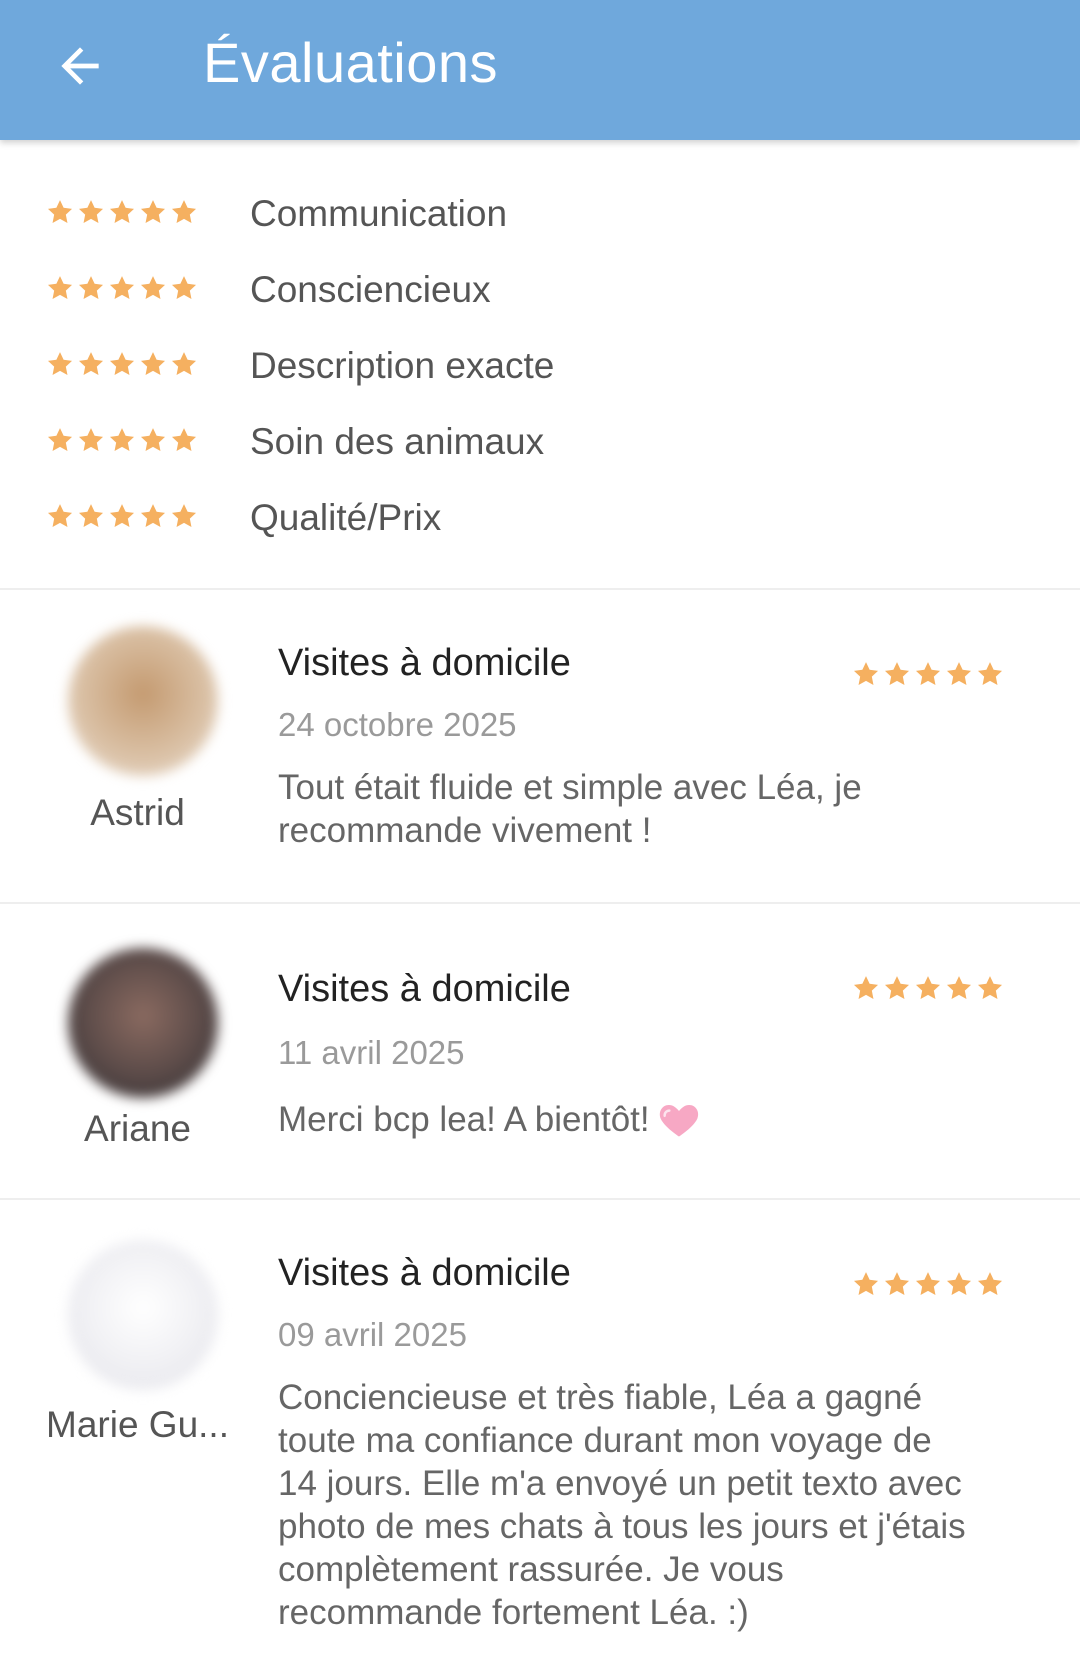 The height and width of the screenshot is (1675, 1080). What do you see at coordinates (402, 365) in the screenshot?
I see `criterion-label: Description exacte` at bounding box center [402, 365].